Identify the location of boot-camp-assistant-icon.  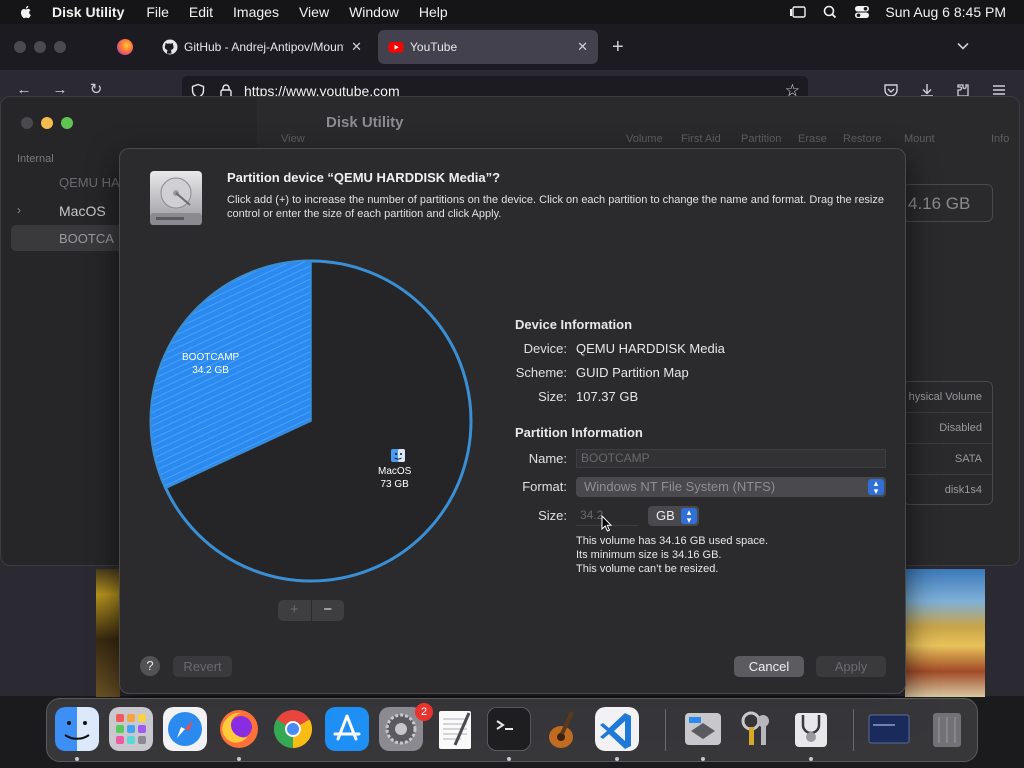
(703, 729).